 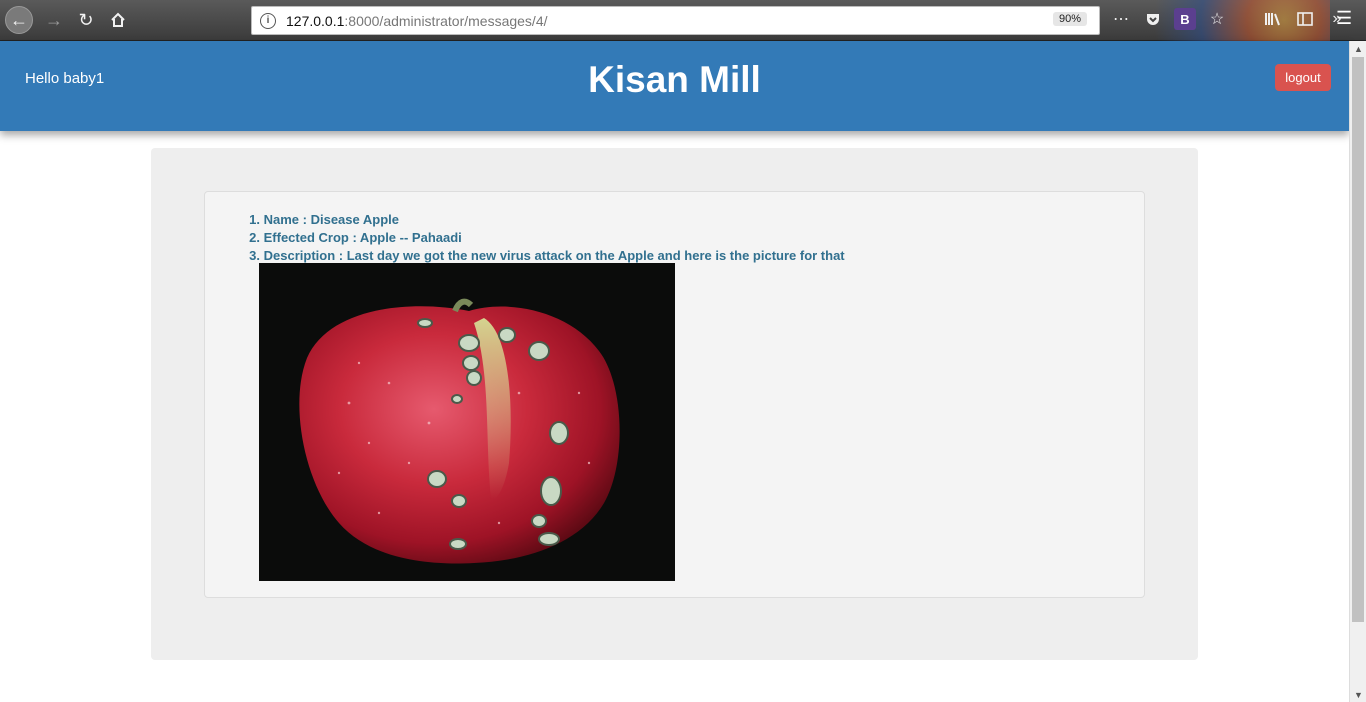 What do you see at coordinates (446, 20) in the screenshot?
I see `url-path: :8000/administrator/messages/4/` at bounding box center [446, 20].